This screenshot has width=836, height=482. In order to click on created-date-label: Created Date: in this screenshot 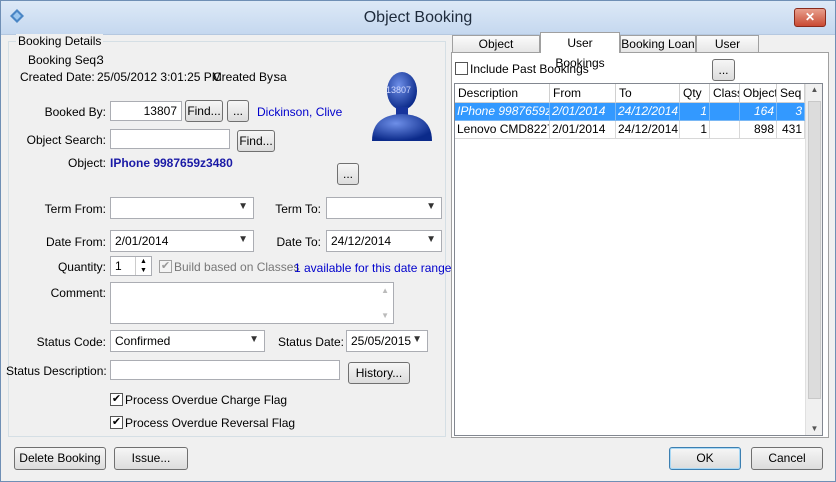, I will do `click(57, 77)`.